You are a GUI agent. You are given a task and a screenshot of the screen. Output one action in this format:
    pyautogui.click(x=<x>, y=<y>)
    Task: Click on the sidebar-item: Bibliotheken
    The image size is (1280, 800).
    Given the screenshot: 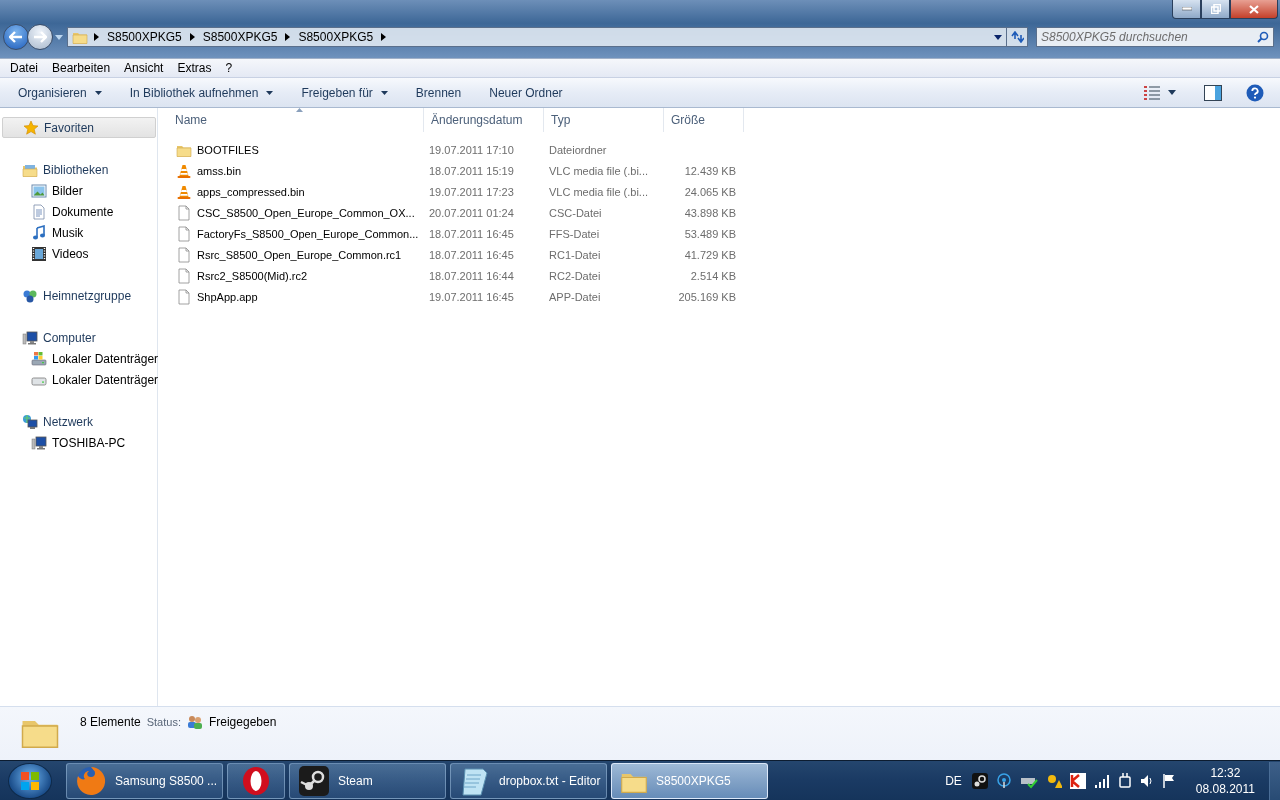 What is the action you would take?
    pyautogui.click(x=79, y=169)
    